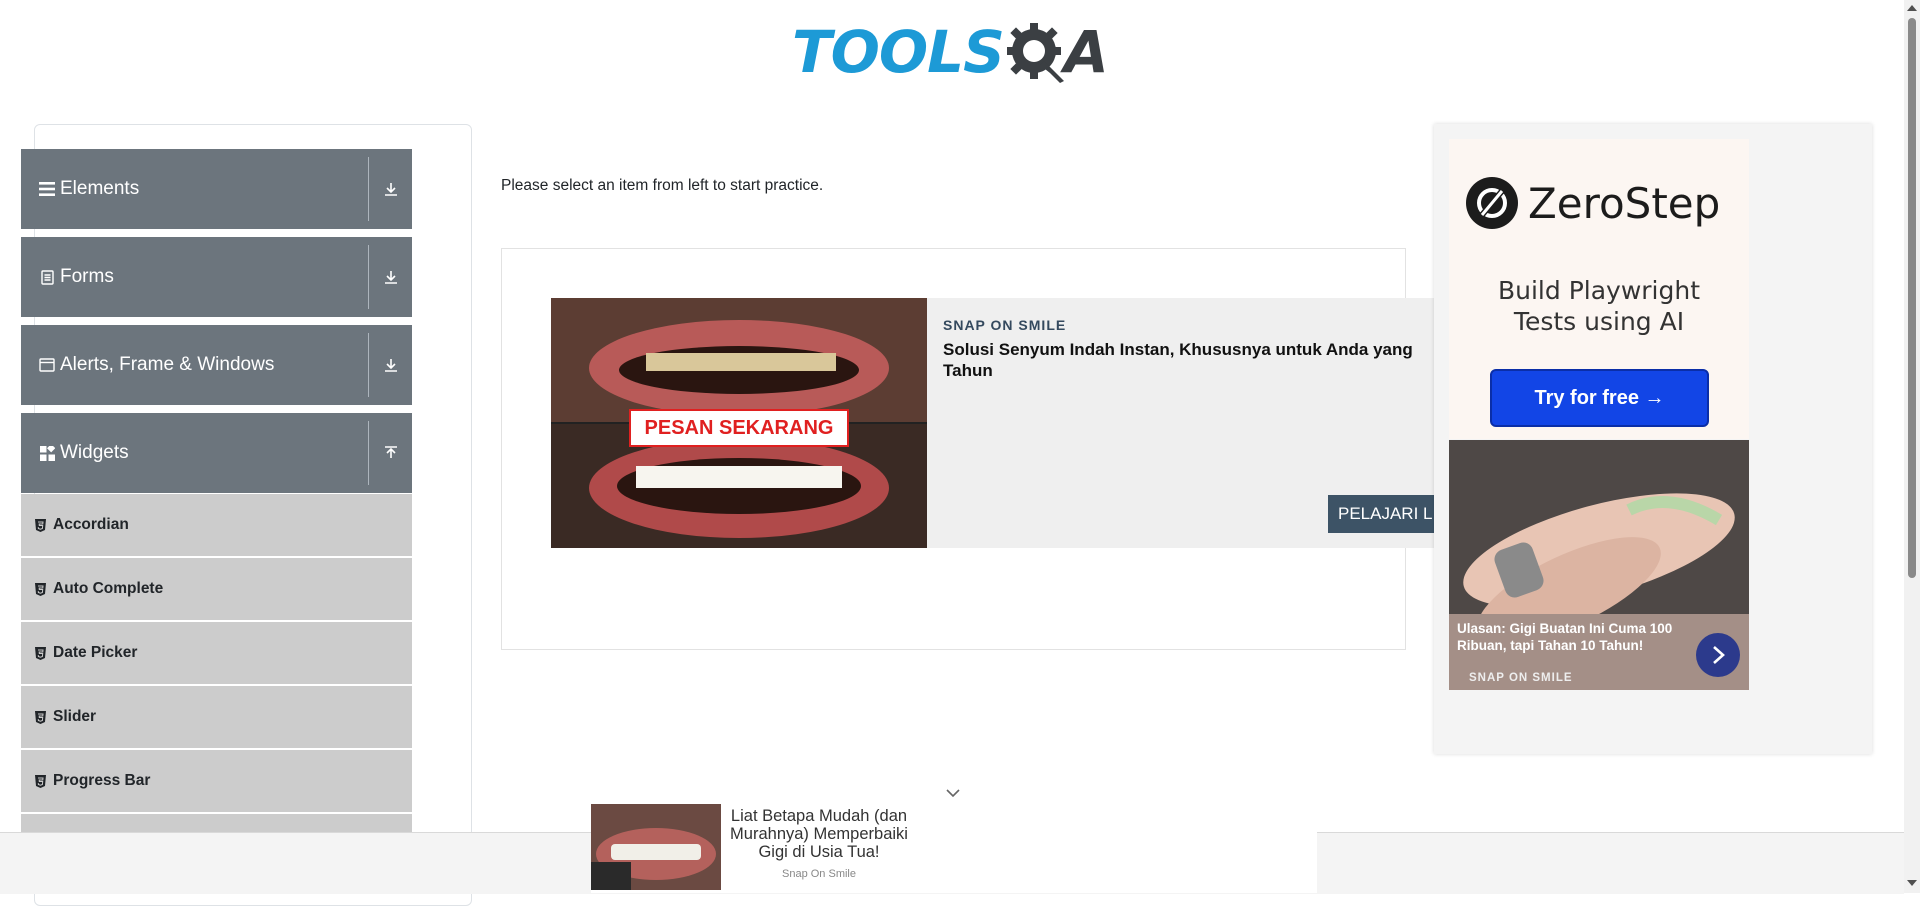  What do you see at coordinates (1035, 53) in the screenshot?
I see `gear-q-icon` at bounding box center [1035, 53].